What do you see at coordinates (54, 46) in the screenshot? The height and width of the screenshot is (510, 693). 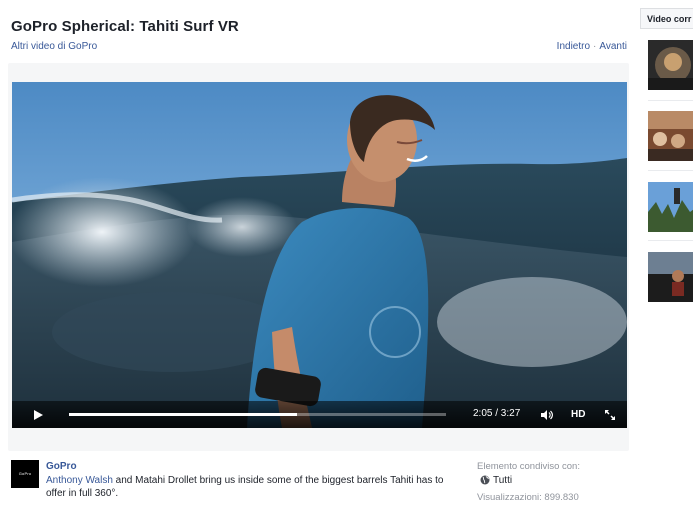 I see `other-videos-link: Altri video di GoPro` at bounding box center [54, 46].